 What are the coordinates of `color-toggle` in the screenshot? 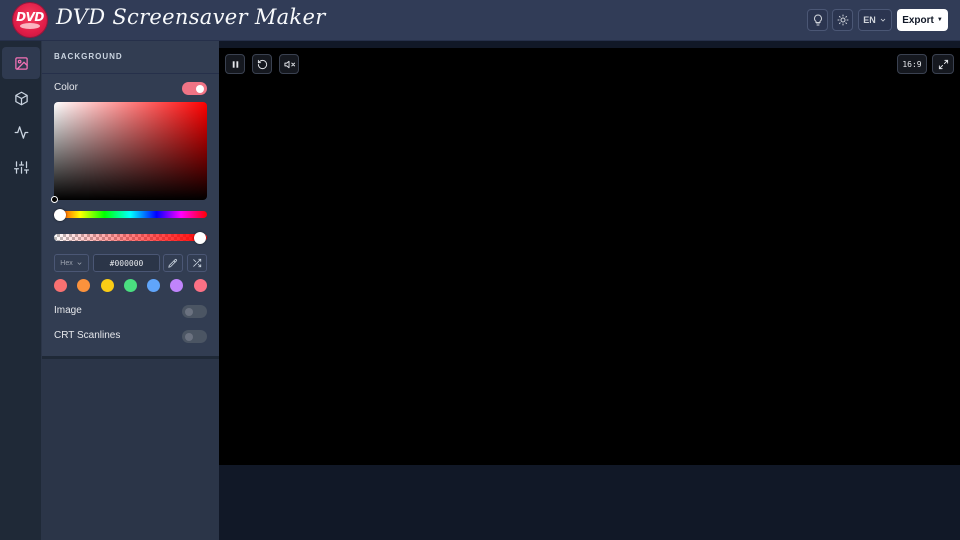 It's located at (194, 88).